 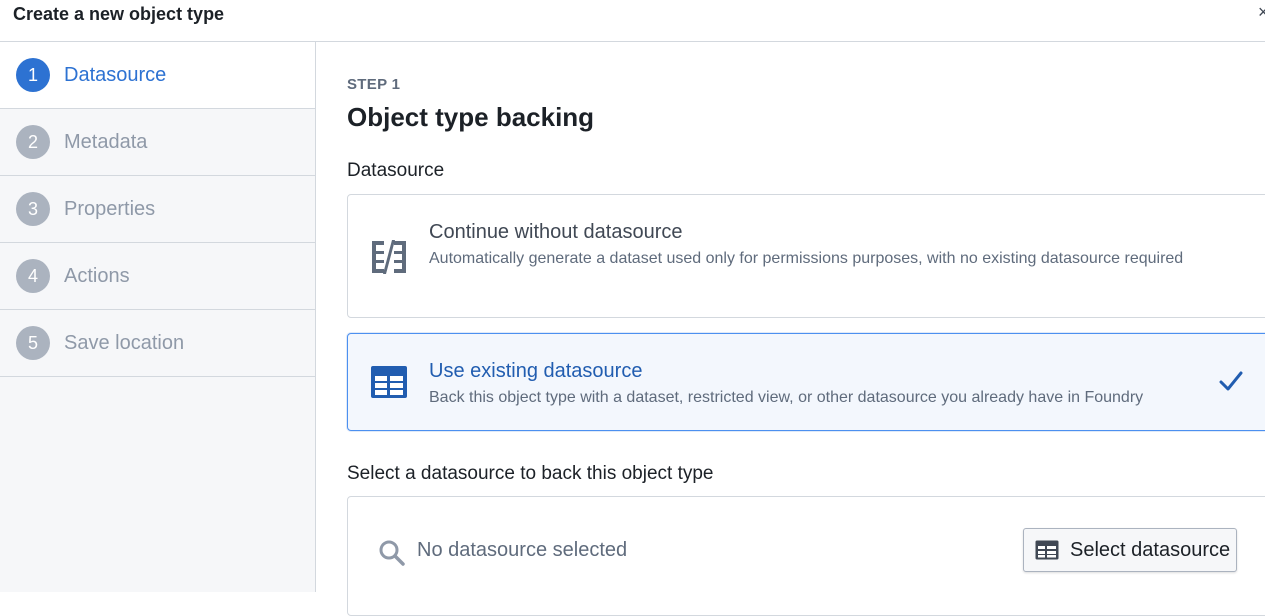 I want to click on step-label: Actions, so click(x=97, y=276).